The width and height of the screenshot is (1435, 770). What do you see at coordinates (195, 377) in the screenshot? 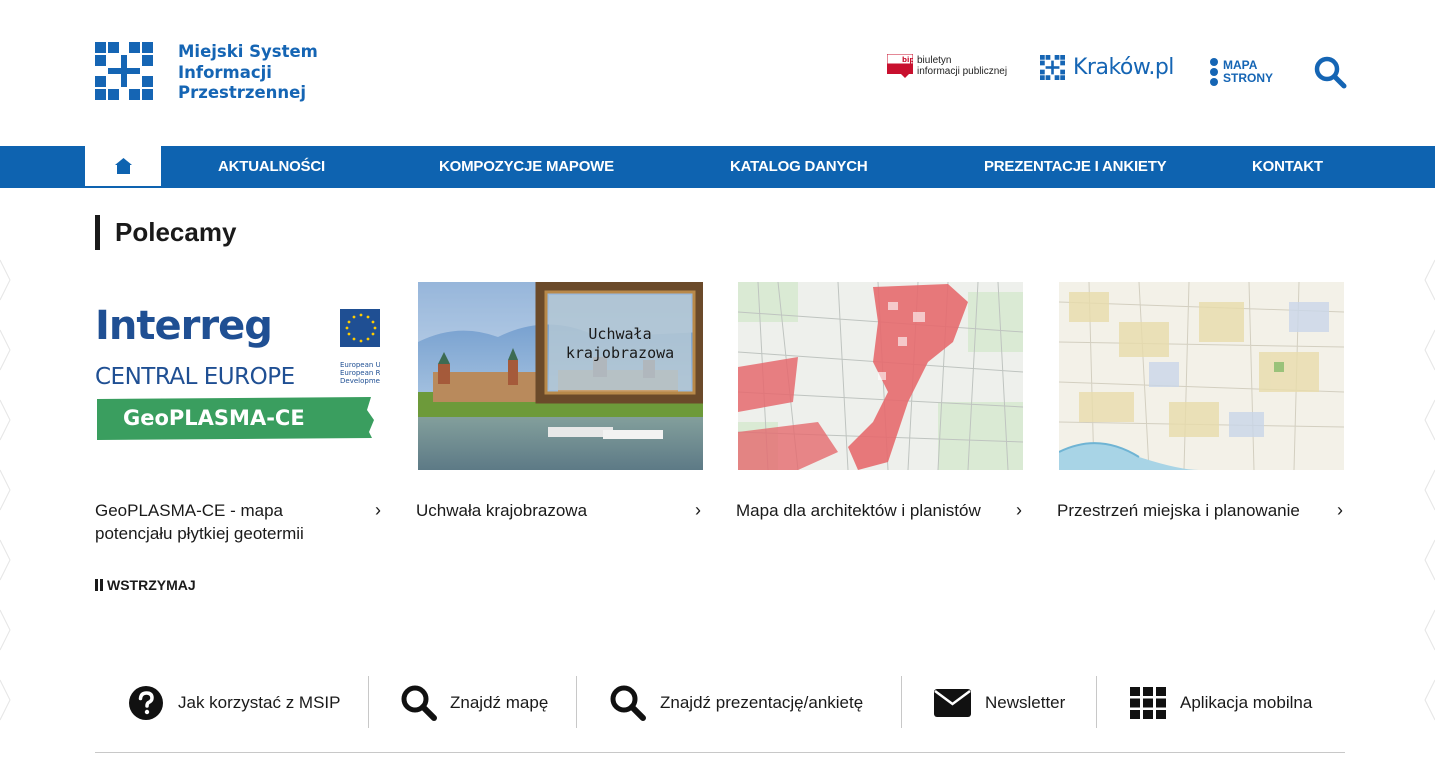
I see `central-europe-text: CENTRAL EUROPE` at bounding box center [195, 377].